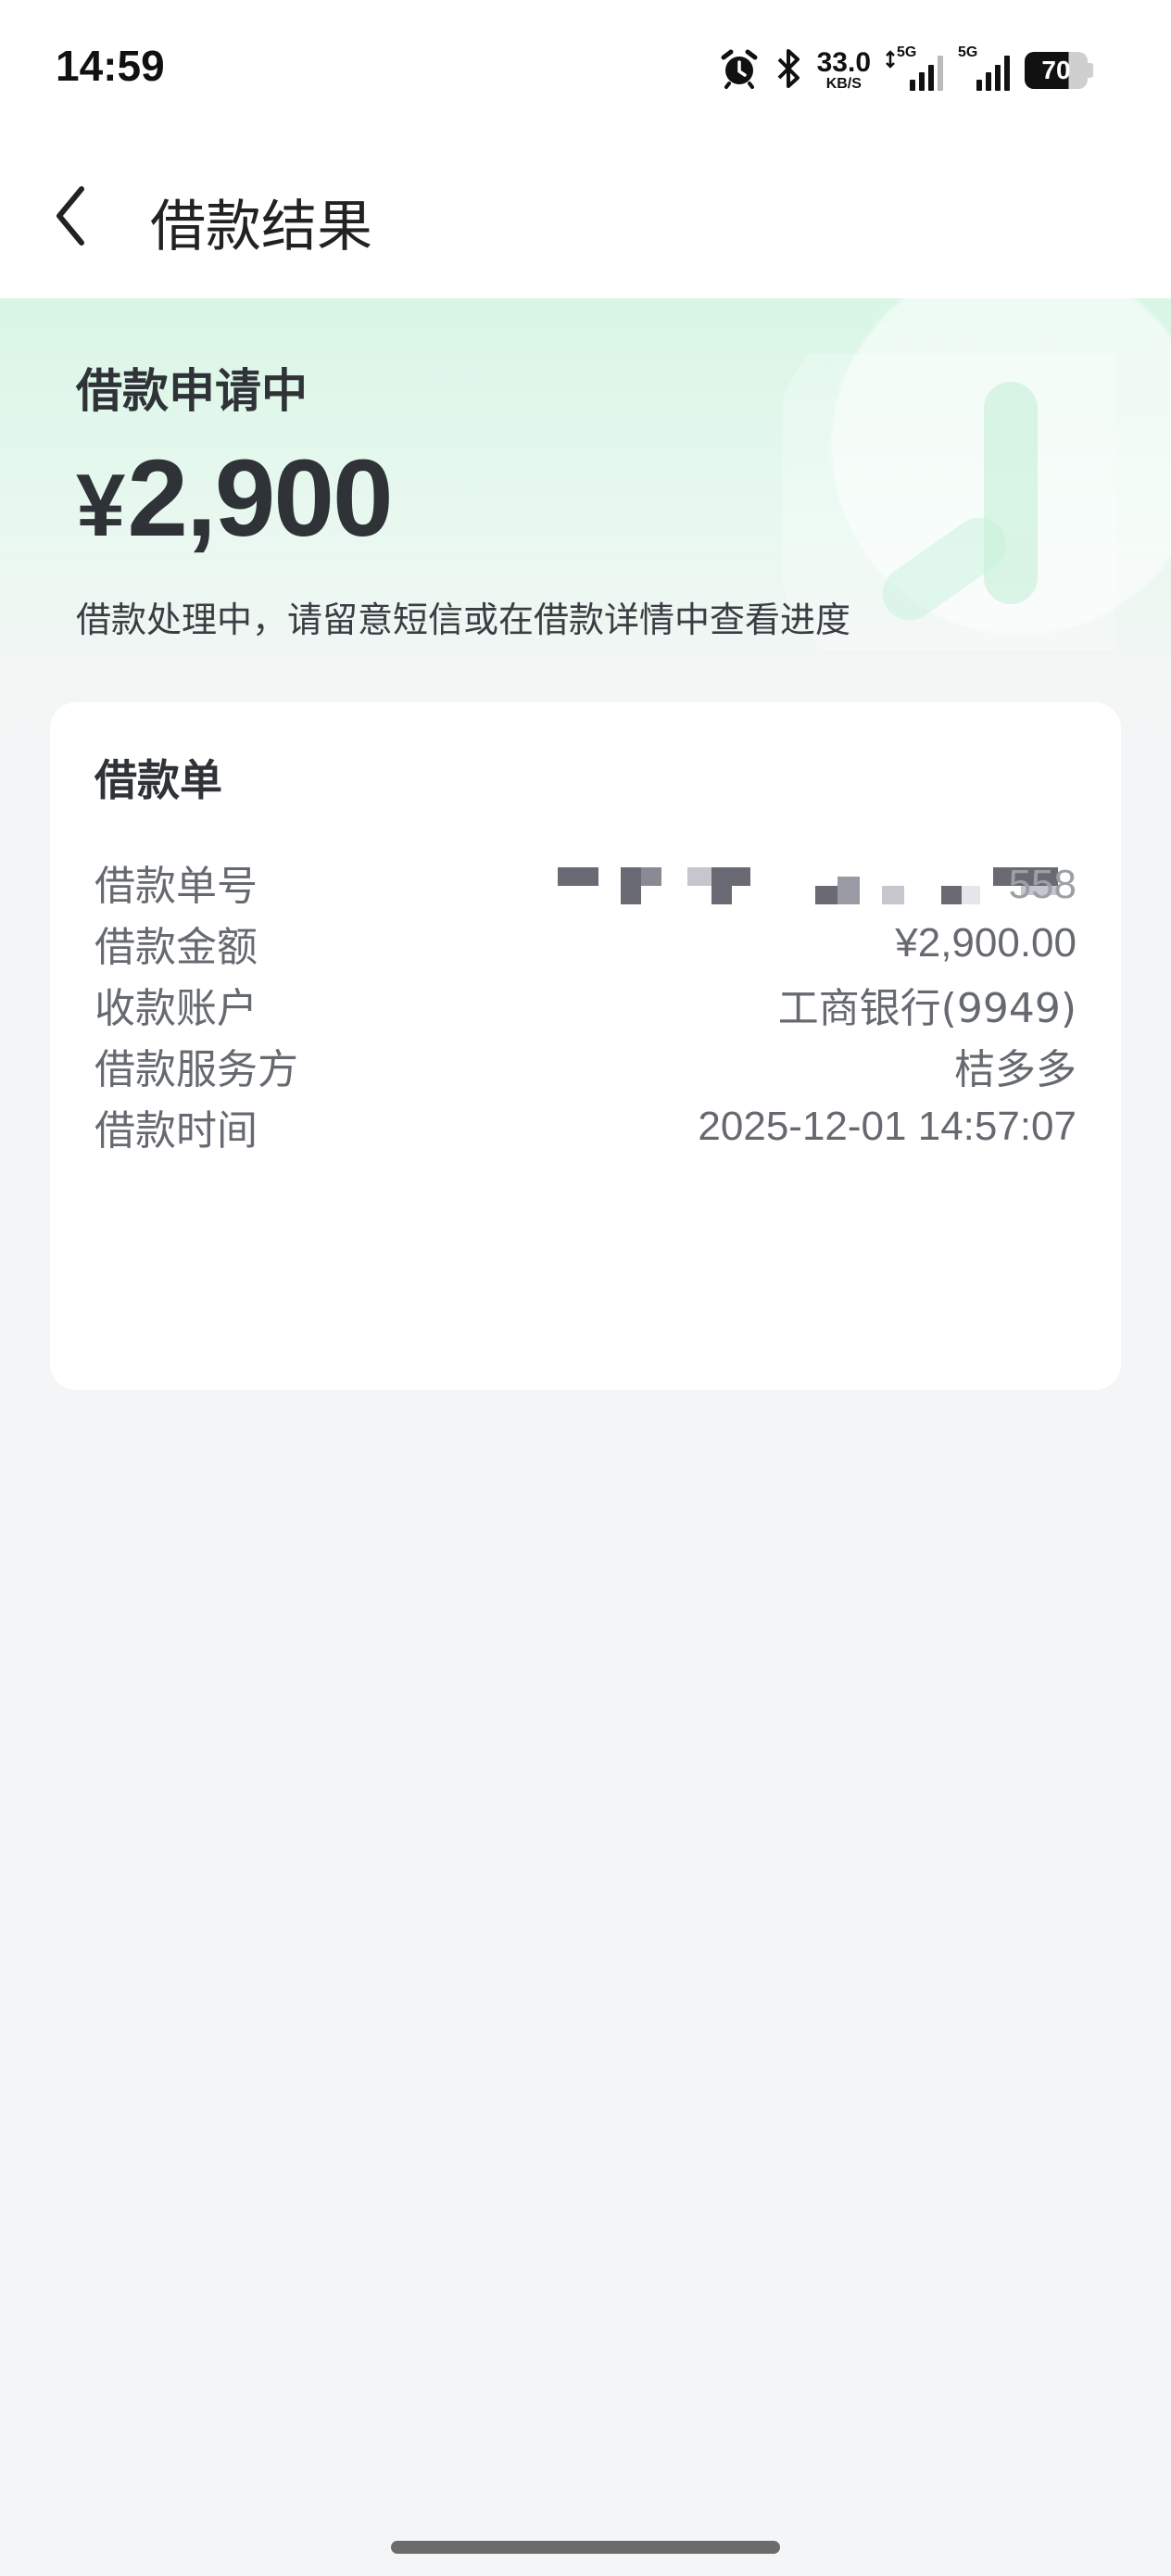 Image resolution: width=1171 pixels, height=2576 pixels. I want to click on chevron-left-icon, so click(70, 218).